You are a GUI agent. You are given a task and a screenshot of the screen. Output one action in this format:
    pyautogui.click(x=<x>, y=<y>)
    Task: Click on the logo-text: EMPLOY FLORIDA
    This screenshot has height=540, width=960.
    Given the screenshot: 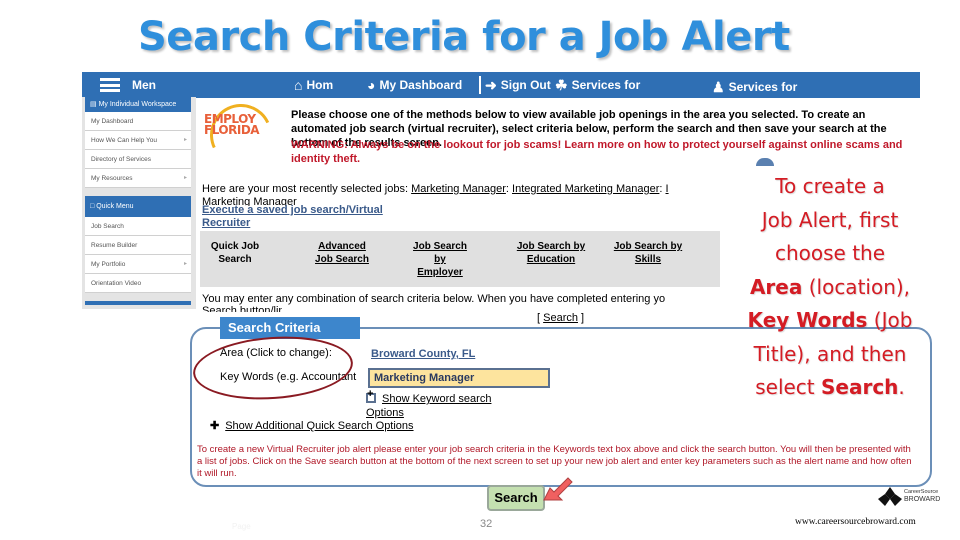 What is the action you would take?
    pyautogui.click(x=232, y=125)
    